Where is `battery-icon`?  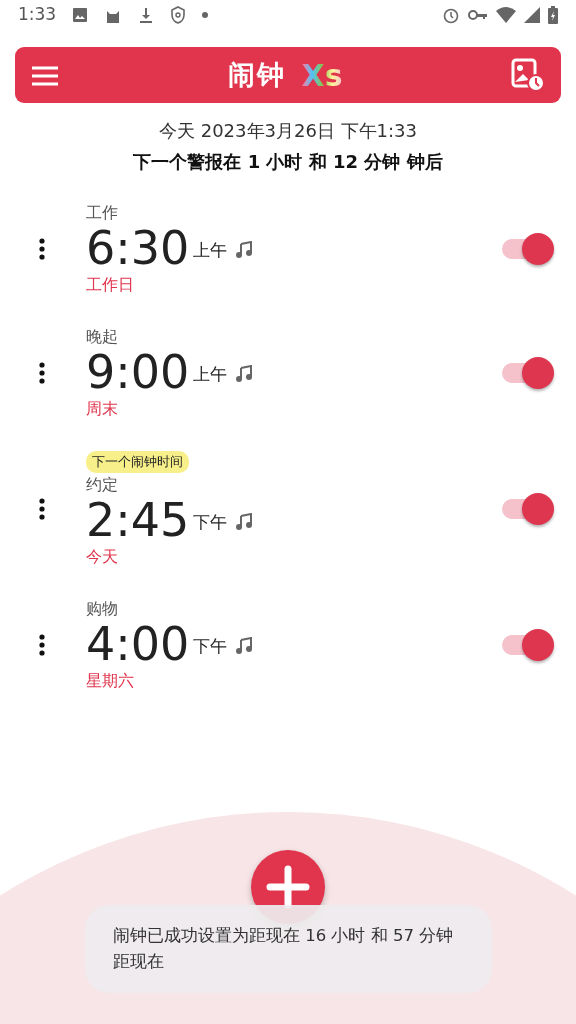
battery-icon is located at coordinates (553, 15).